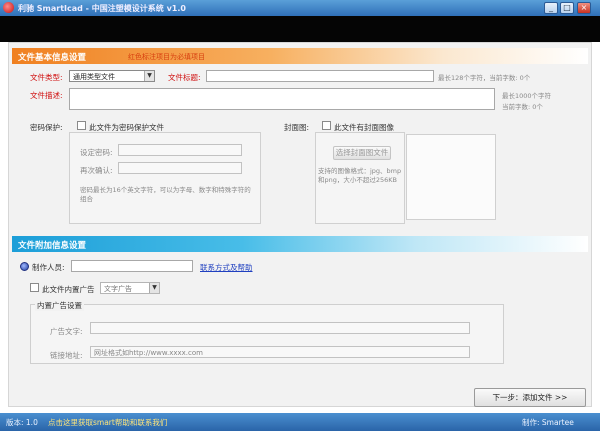 The height and width of the screenshot is (431, 600). Describe the element at coordinates (96, 170) in the screenshot. I see `confirm-password-label: 再次确认:` at that location.